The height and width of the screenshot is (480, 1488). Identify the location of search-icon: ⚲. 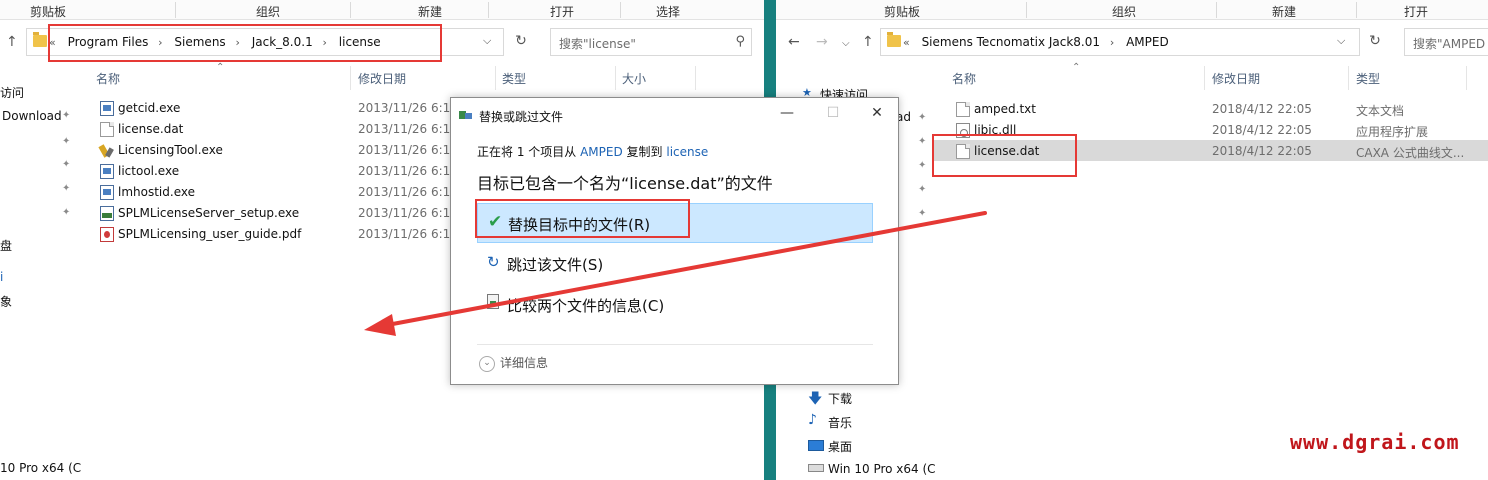
(740, 41).